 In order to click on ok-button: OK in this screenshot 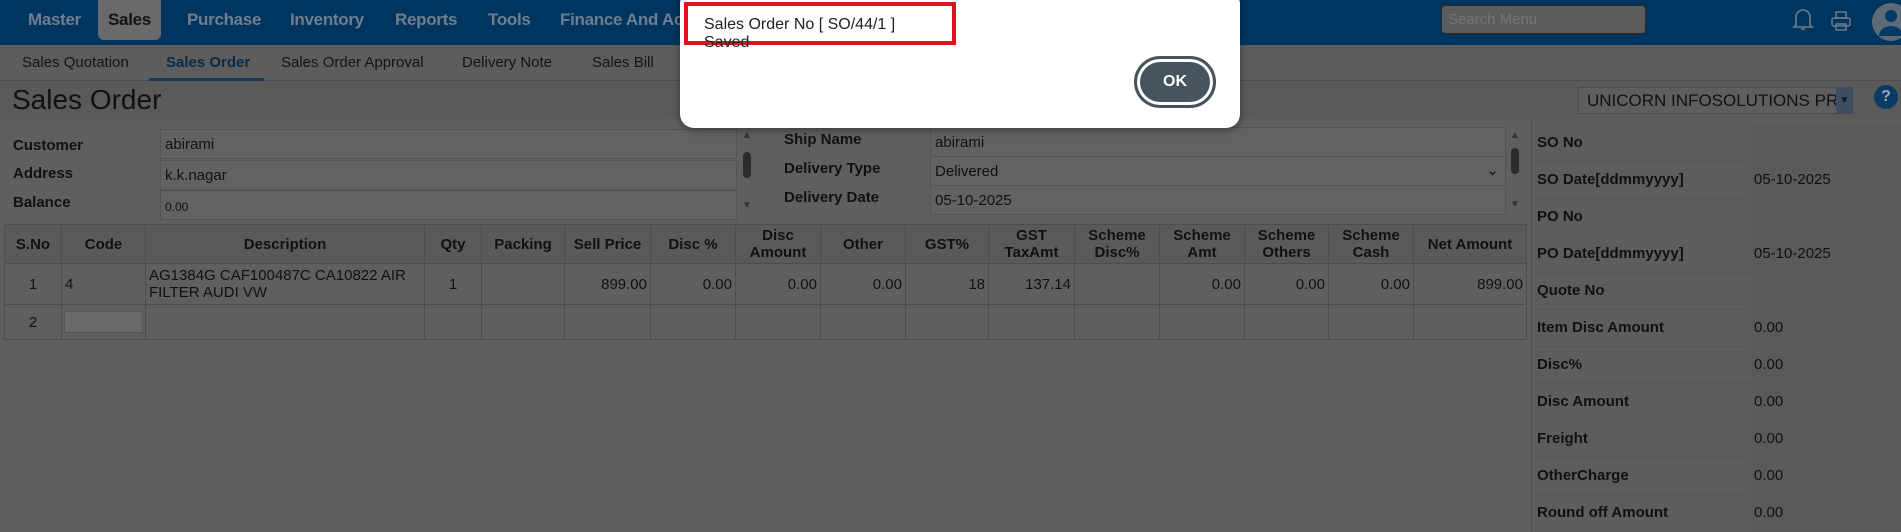, I will do `click(1175, 82)`.